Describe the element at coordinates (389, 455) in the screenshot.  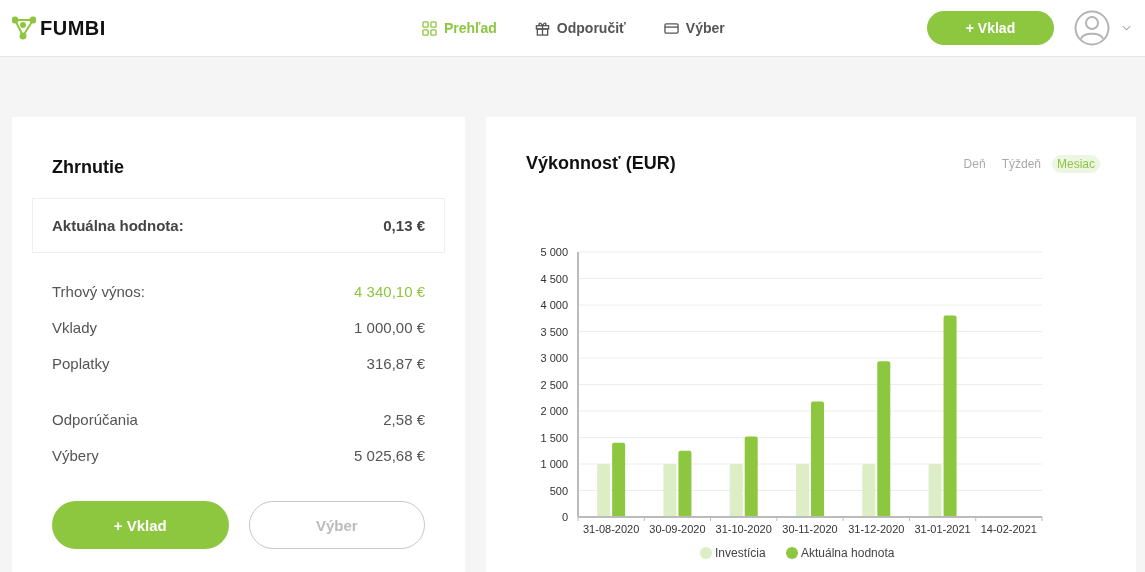
I see `summary-value: 5 025,68 €` at that location.